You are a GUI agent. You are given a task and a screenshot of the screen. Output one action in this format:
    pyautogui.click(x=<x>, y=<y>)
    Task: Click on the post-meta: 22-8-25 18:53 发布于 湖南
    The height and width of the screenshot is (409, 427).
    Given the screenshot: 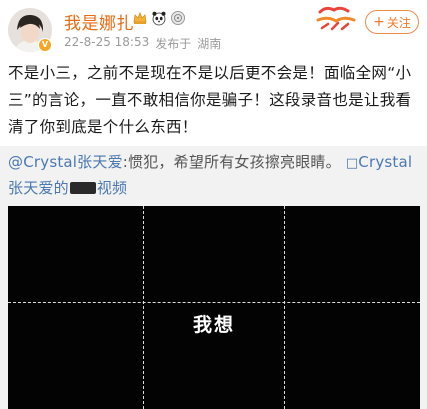 What is the action you would take?
    pyautogui.click(x=142, y=43)
    